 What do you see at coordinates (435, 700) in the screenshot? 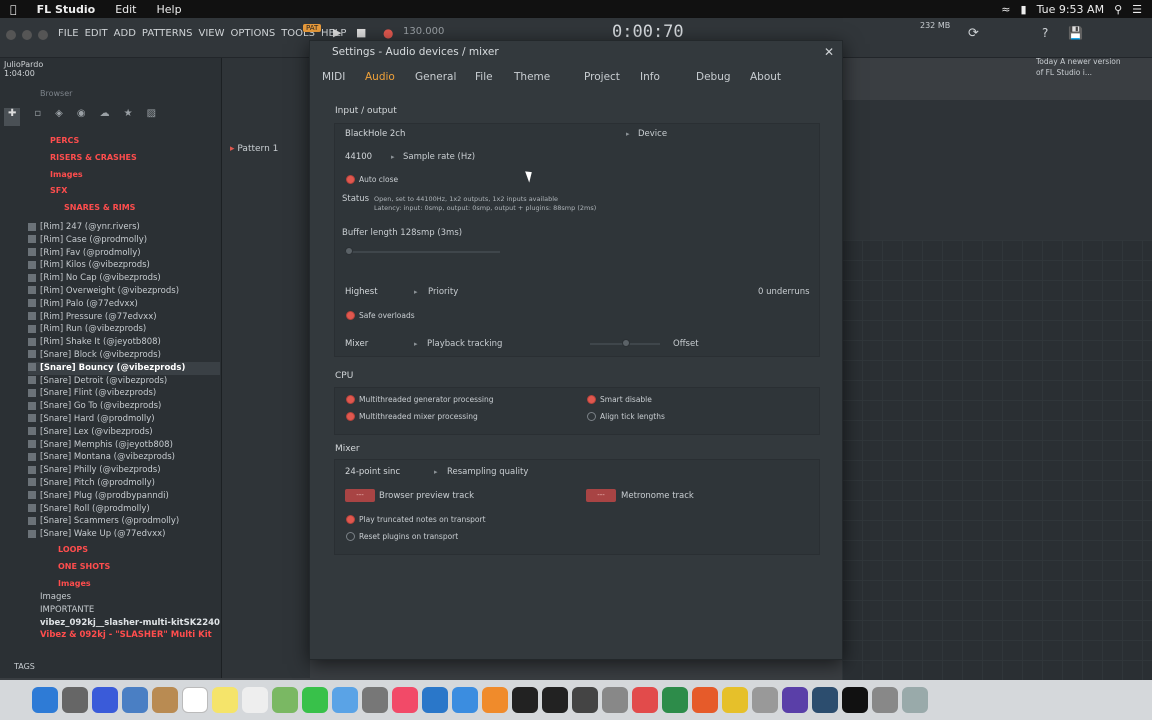
I see `vscode-icon` at bounding box center [435, 700].